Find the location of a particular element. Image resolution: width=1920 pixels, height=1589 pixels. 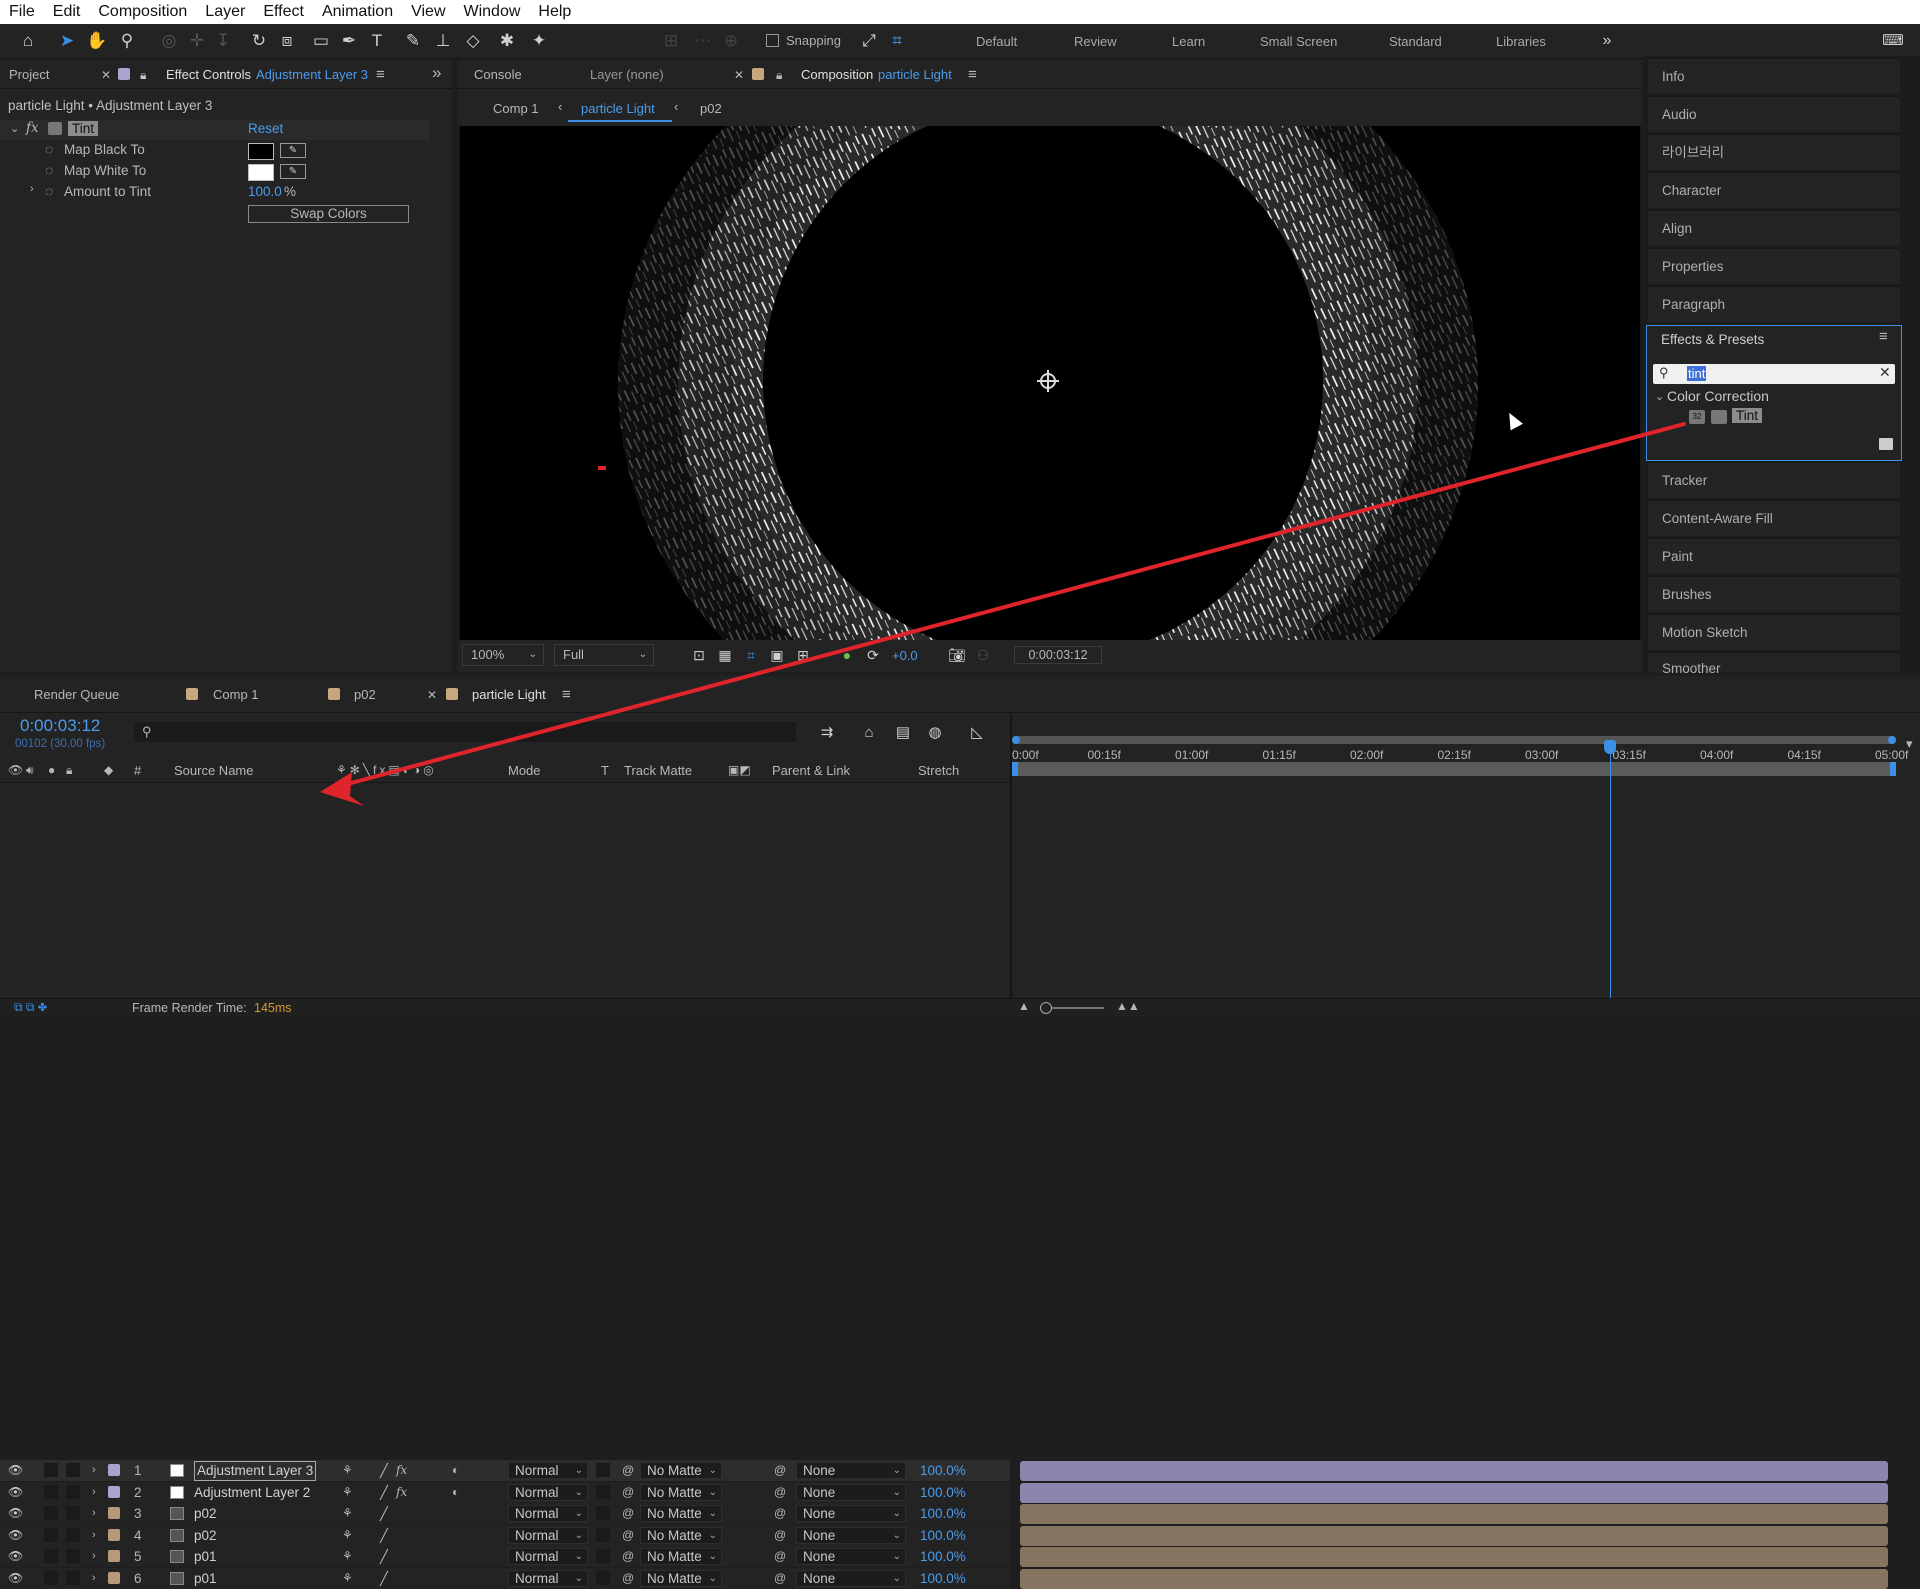

expand-panel-icon: » is located at coordinates (436, 73).